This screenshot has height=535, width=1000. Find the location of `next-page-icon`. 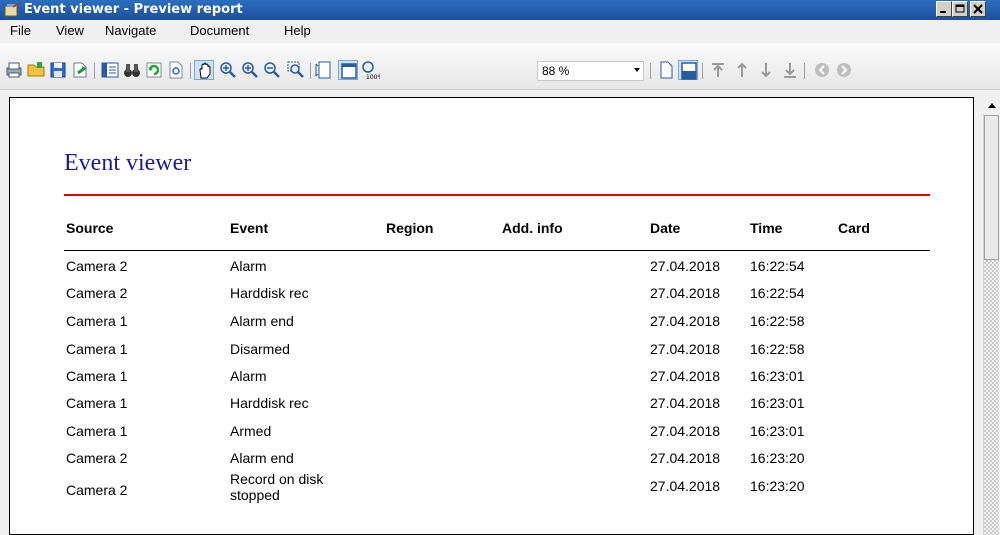

next-page-icon is located at coordinates (766, 70).